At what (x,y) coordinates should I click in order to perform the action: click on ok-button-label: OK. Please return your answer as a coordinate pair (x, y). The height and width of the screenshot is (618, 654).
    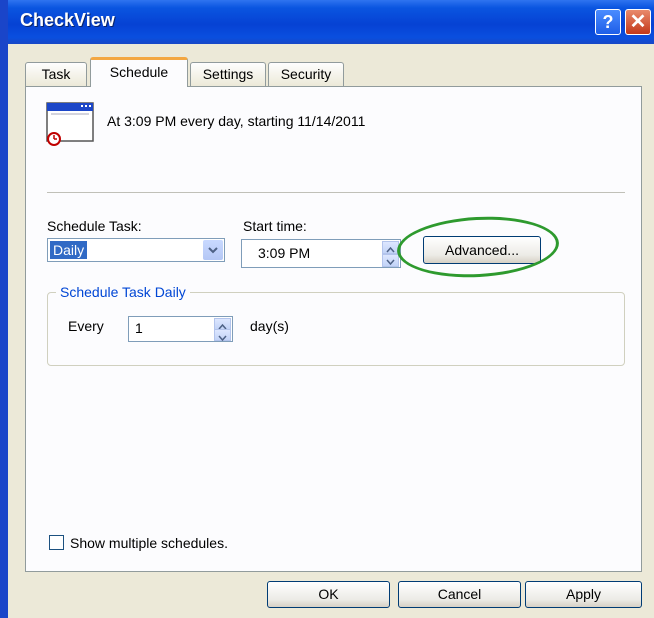
    Looking at the image, I should click on (328, 594).